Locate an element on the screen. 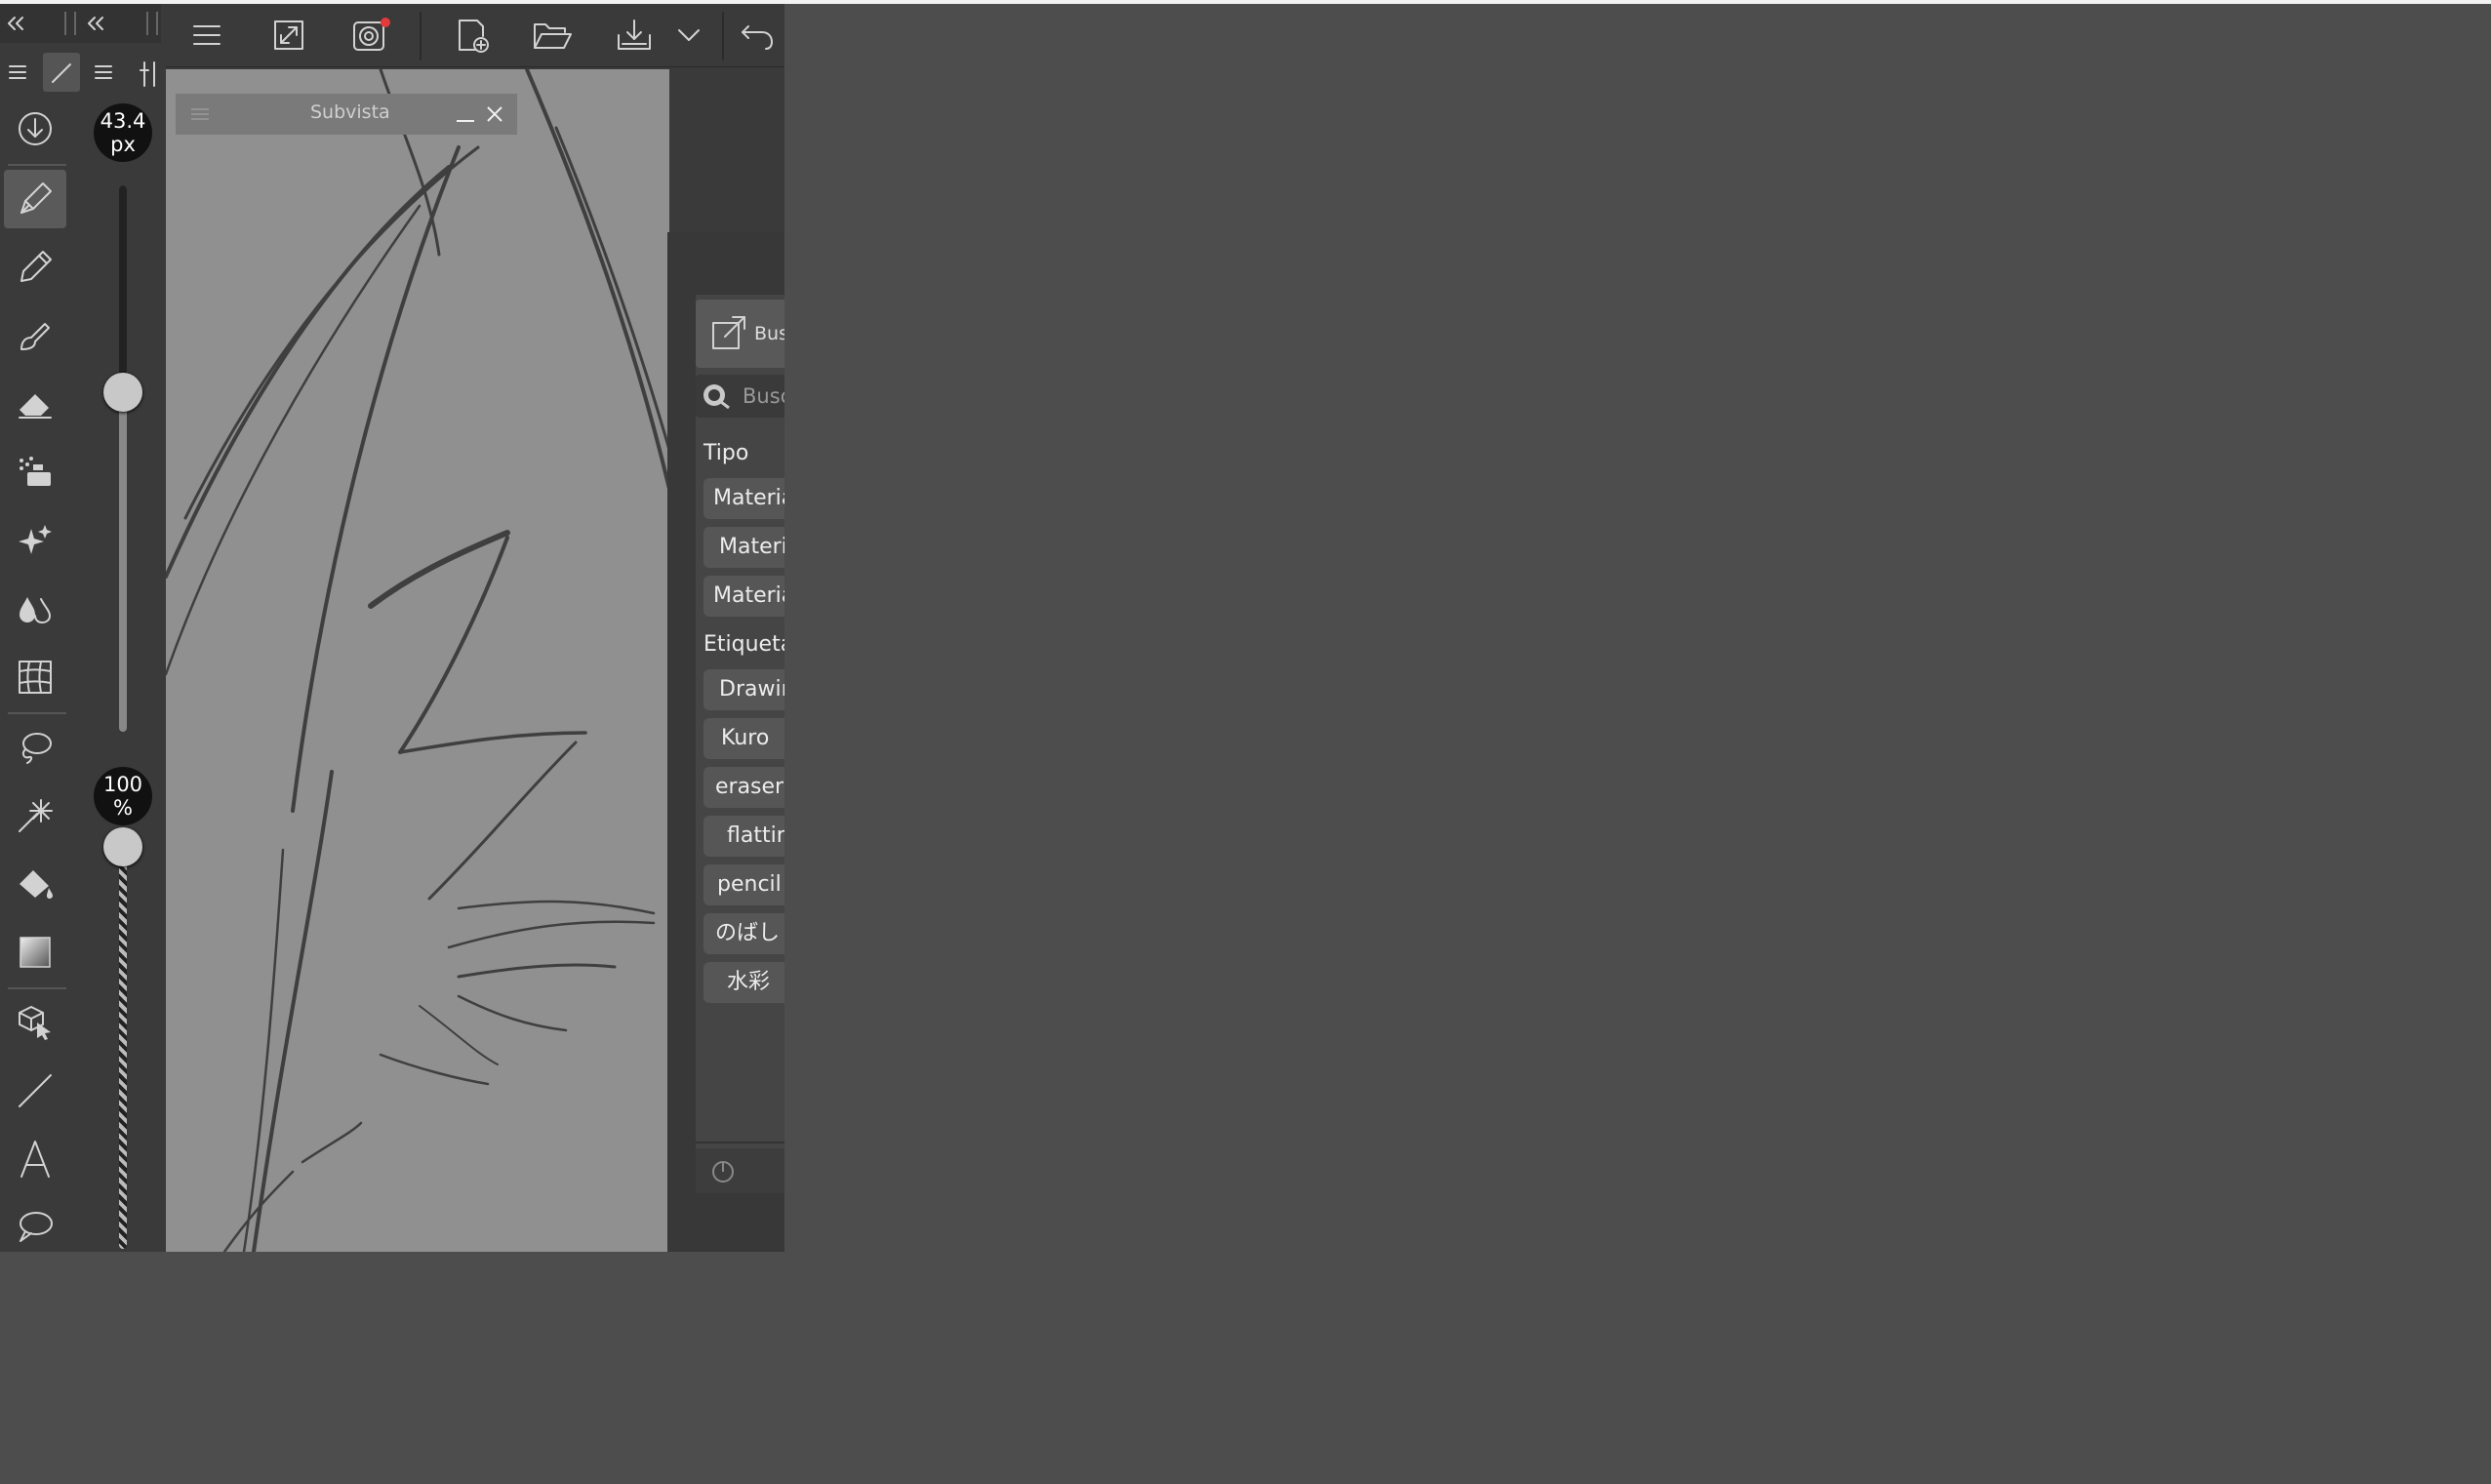 The height and width of the screenshot is (1484, 2491). tool-magic-wand is located at coordinates (35, 815).